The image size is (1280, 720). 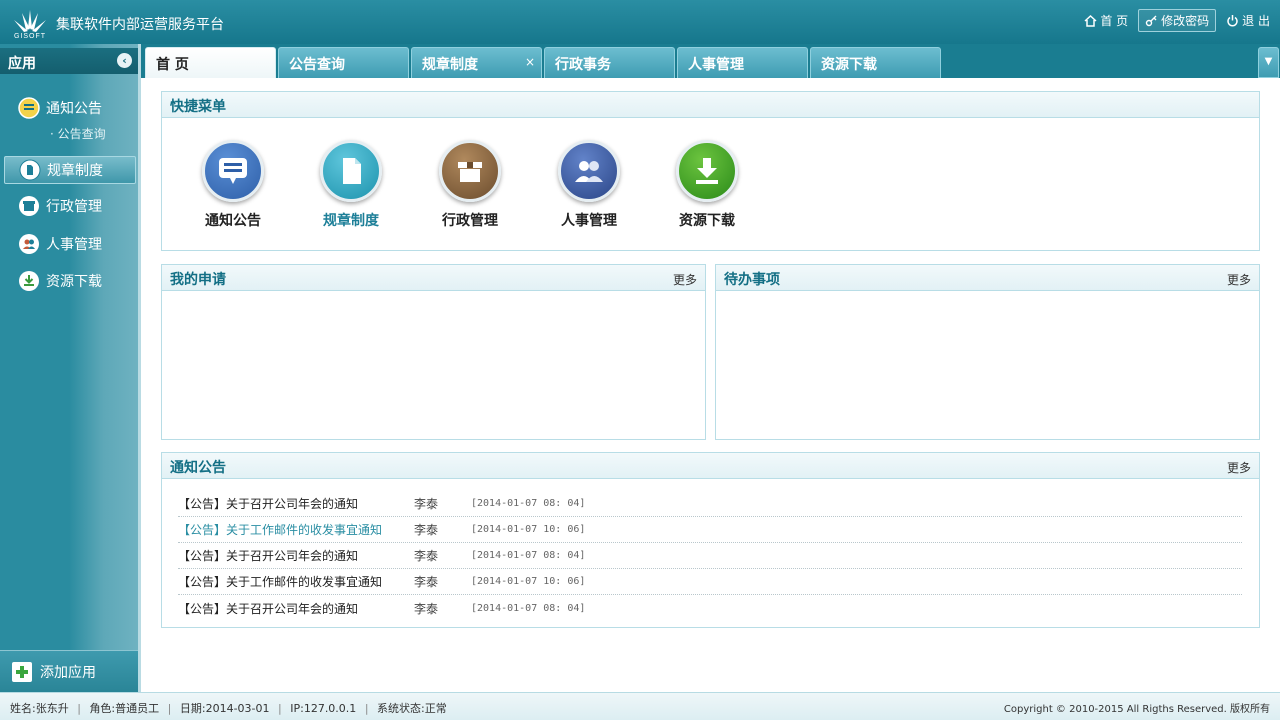 I want to click on logout-label: 退 出, so click(x=1256, y=21).